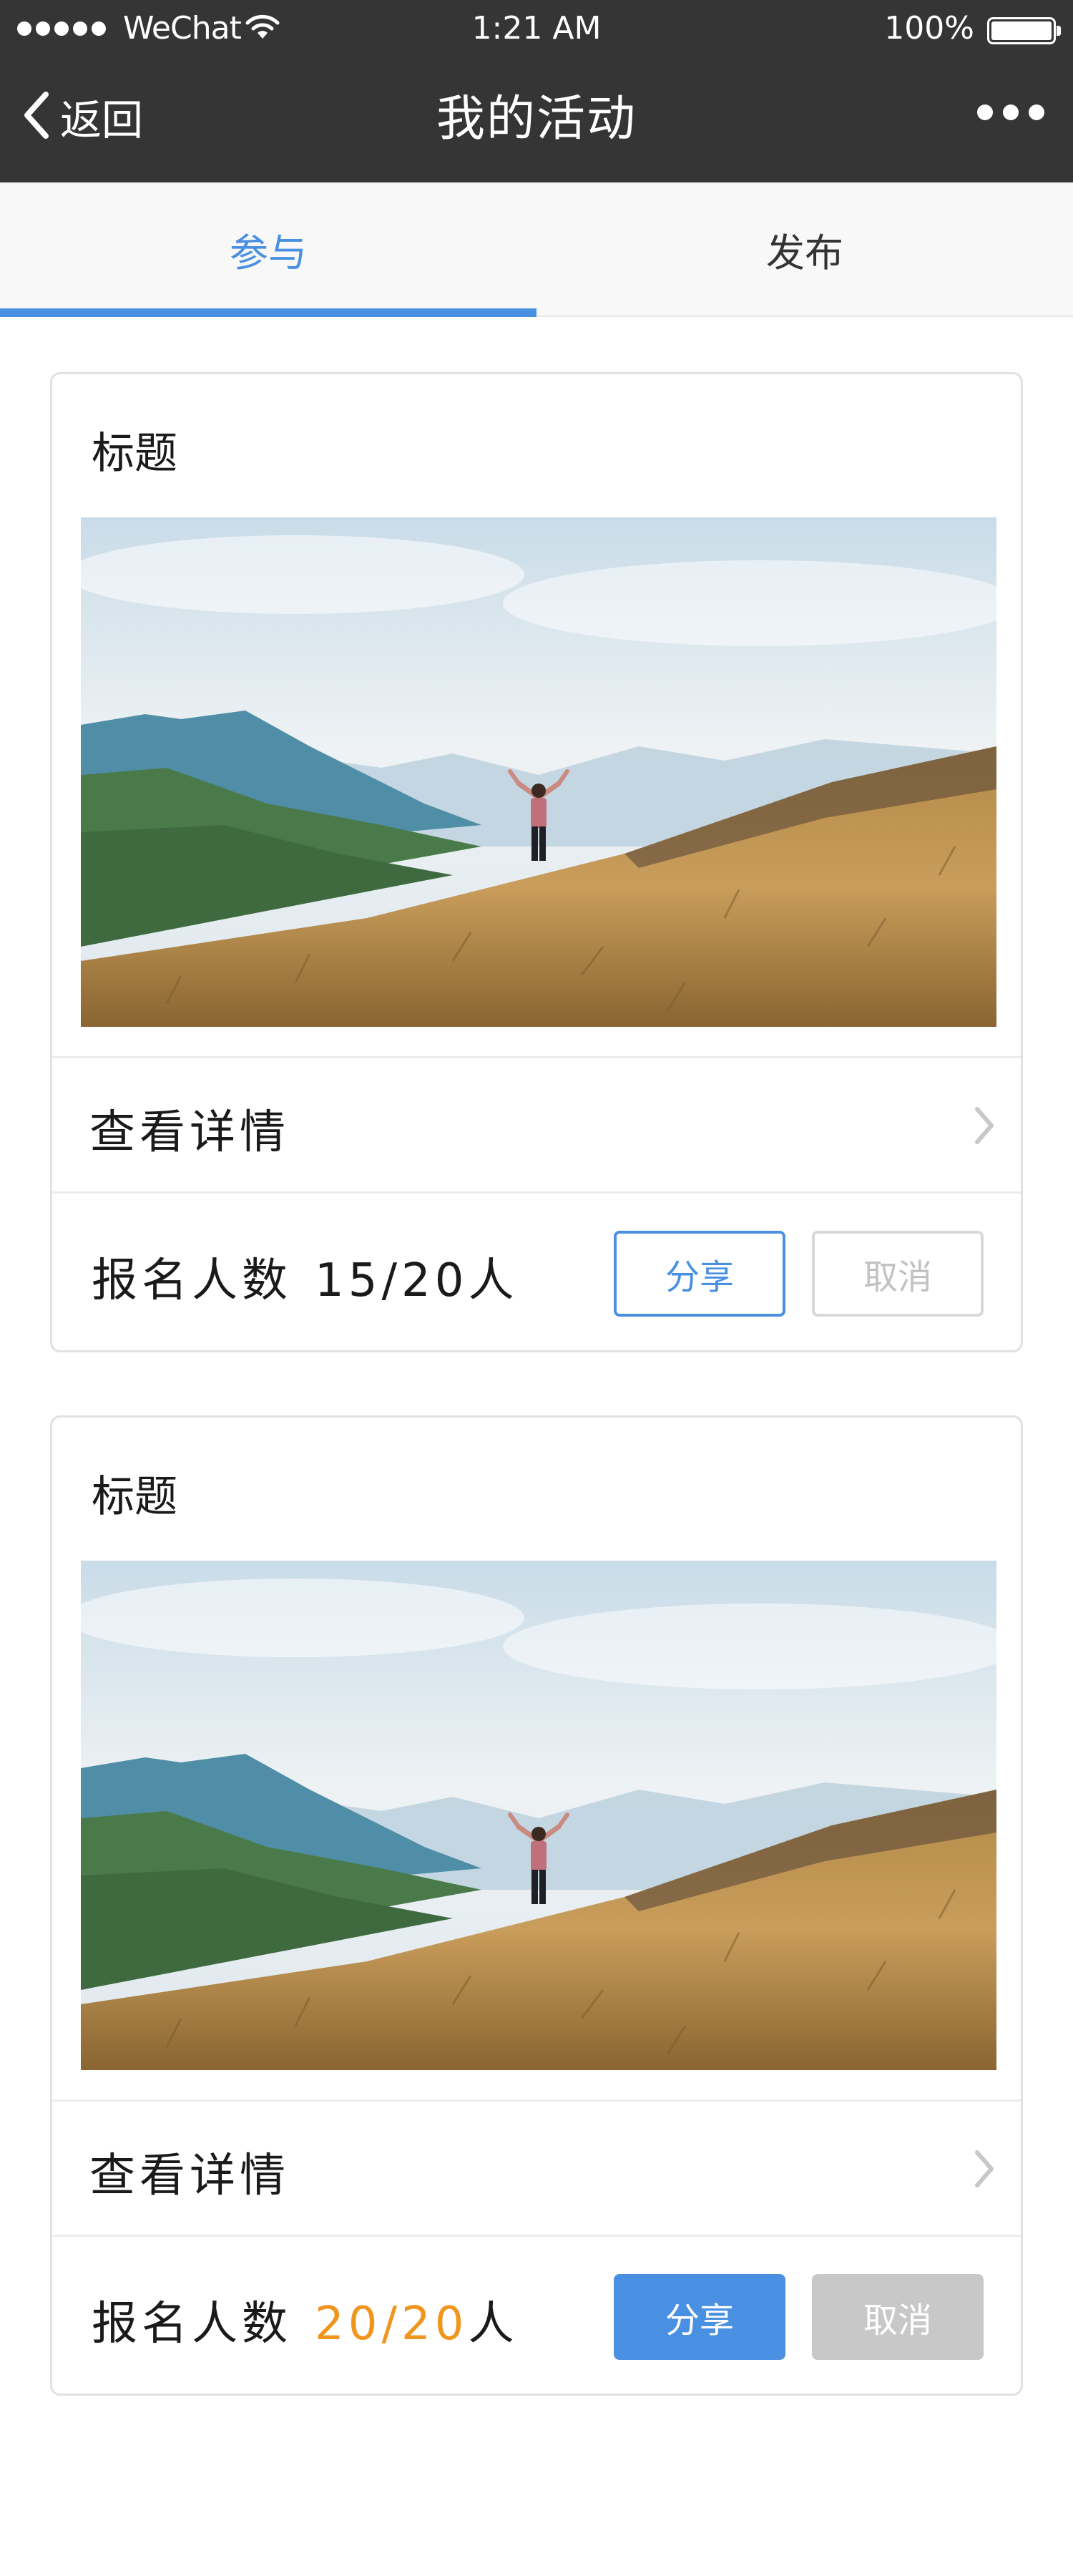 This screenshot has width=1073, height=2576. What do you see at coordinates (305, 2320) in the screenshot?
I see `signup-info: 报名人数 20/20人` at bounding box center [305, 2320].